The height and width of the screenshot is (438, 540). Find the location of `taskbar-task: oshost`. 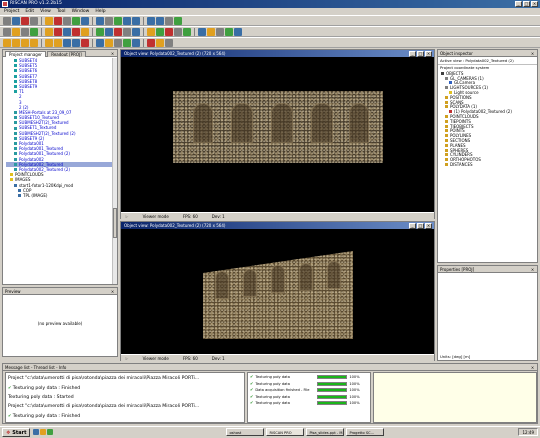

taskbar-task: oshost is located at coordinates (245, 432).